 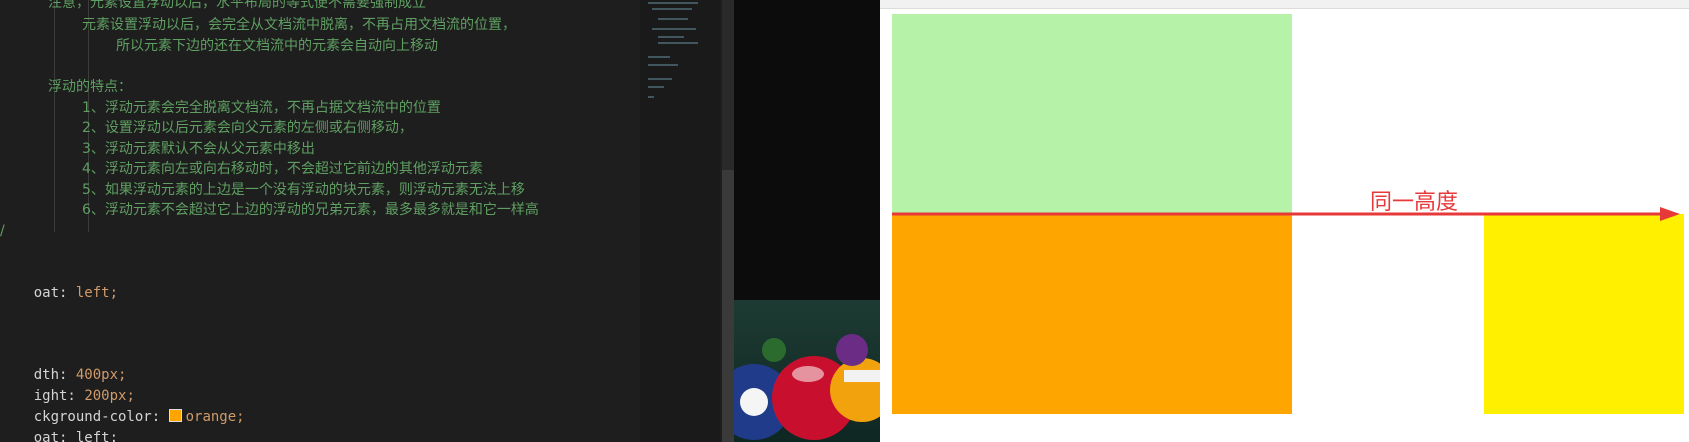 What do you see at coordinates (261, 108) in the screenshot?
I see `comment-line: 1、浮动元素会完全脱离文档流，不再占据文档流中的位置` at bounding box center [261, 108].